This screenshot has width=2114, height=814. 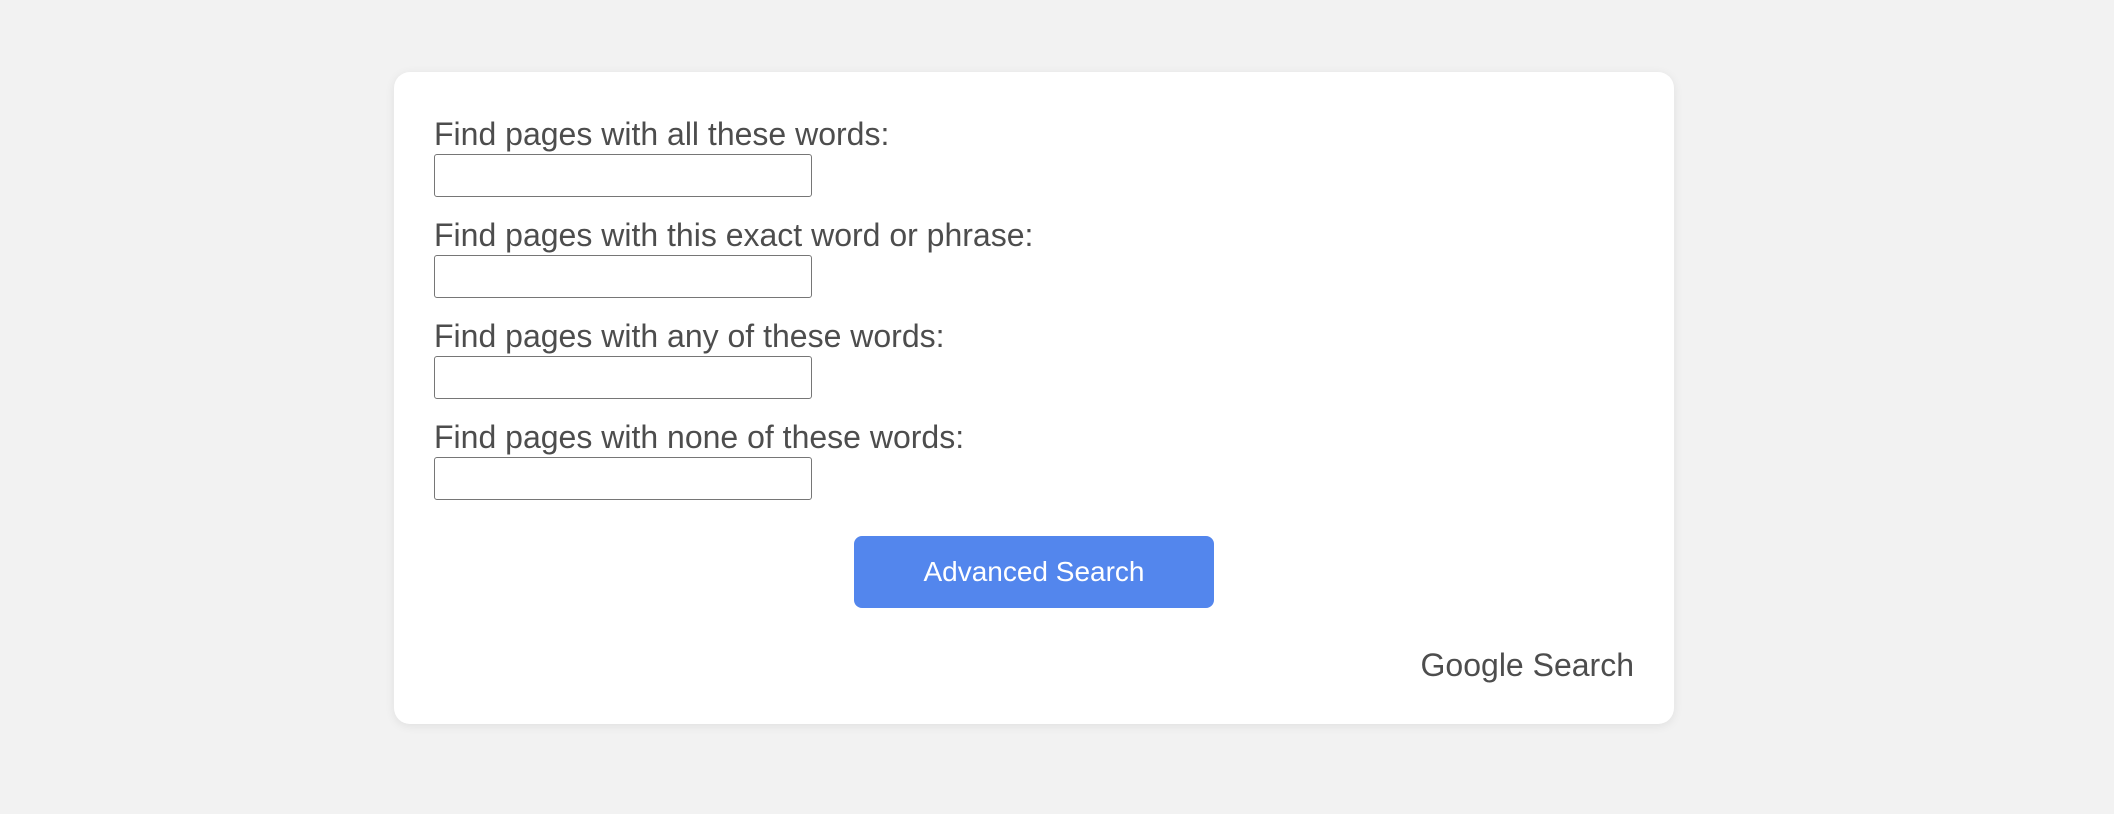 I want to click on any-words-input, so click(x=623, y=377).